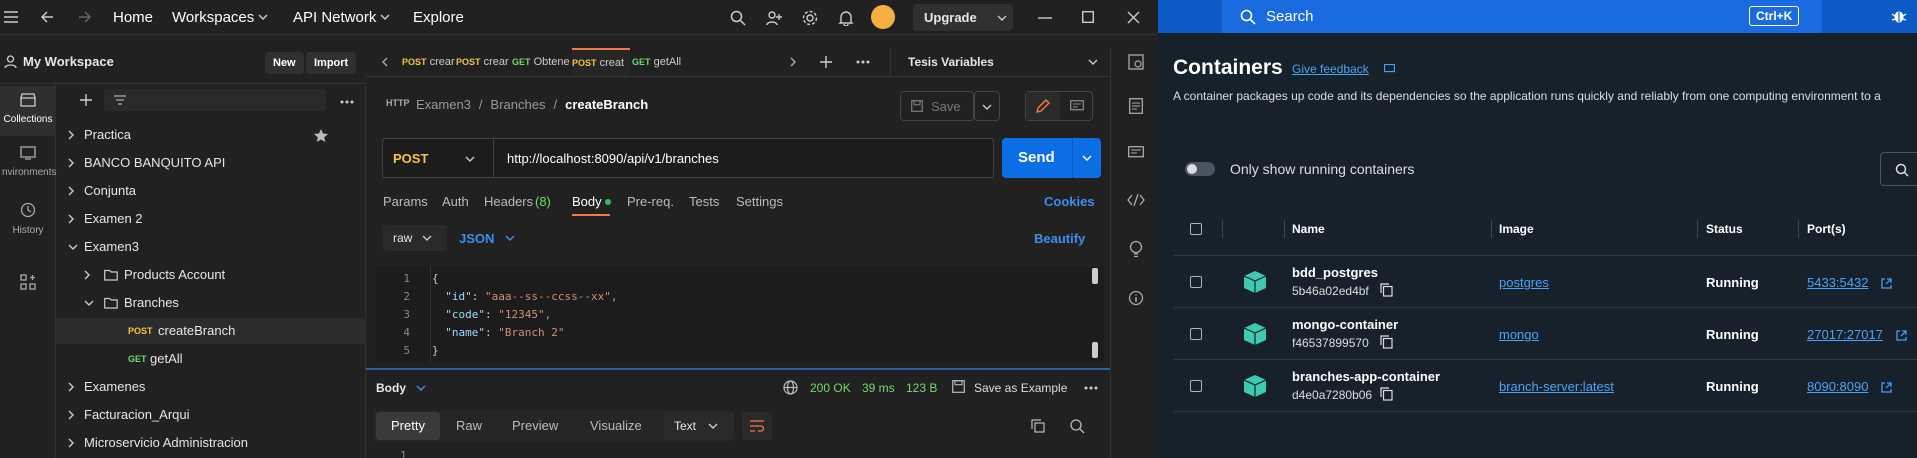 Image resolution: width=1917 pixels, height=458 pixels. Describe the element at coordinates (1308, 229) in the screenshot. I see `column-header-name: Name` at that location.